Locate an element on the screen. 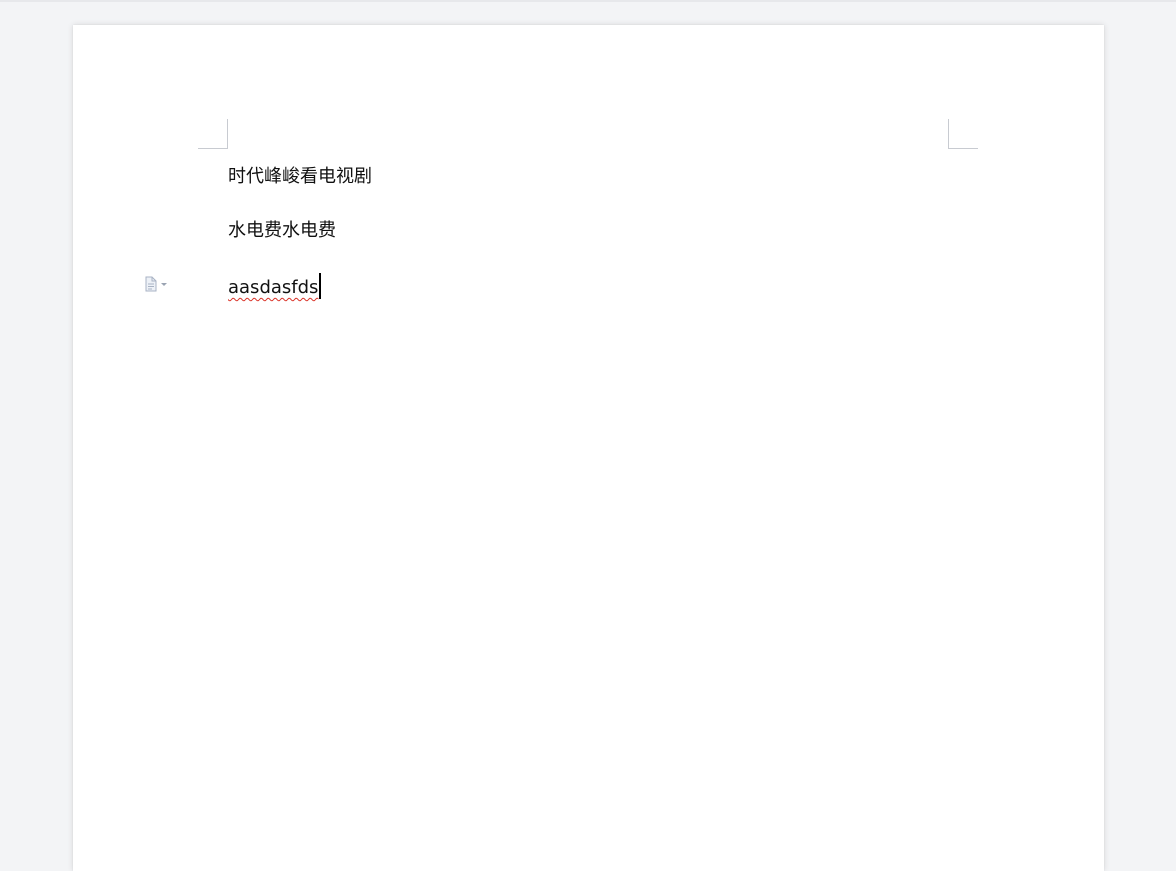  paragraph-3: aasdasfds is located at coordinates (275, 286).